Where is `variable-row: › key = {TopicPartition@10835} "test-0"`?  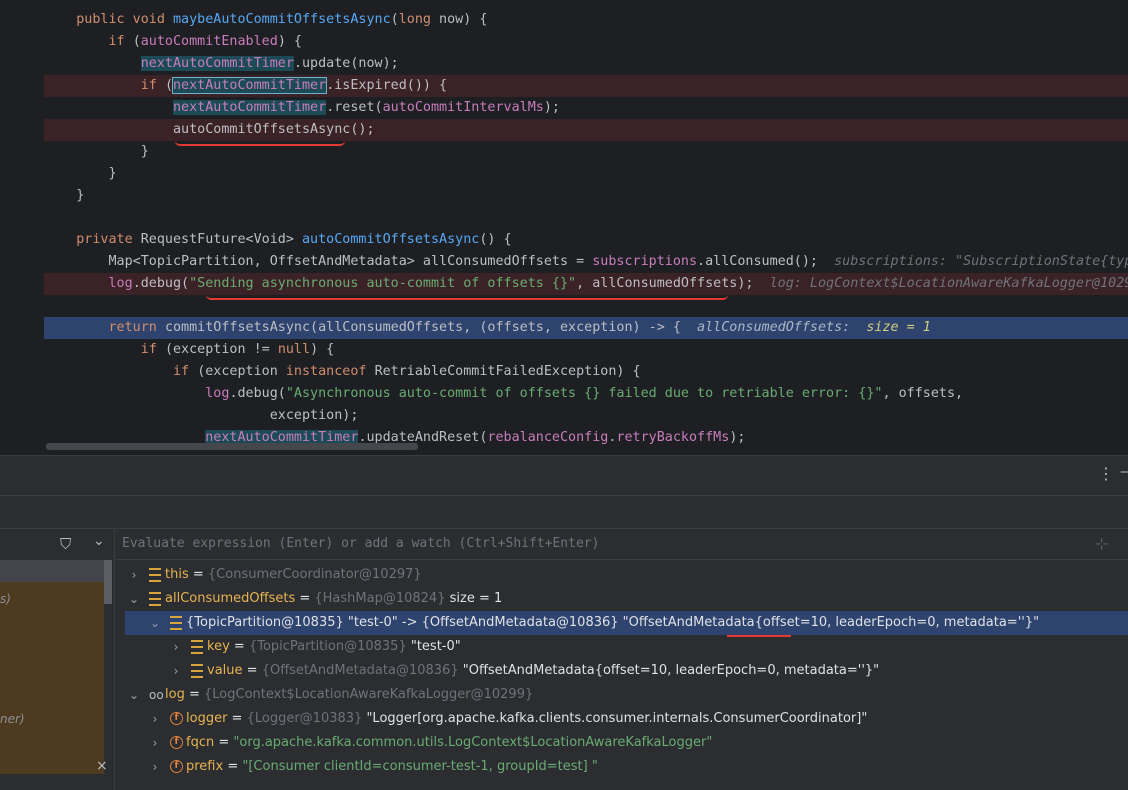 variable-row: › key = {TopicPartition@10835} "test-0" is located at coordinates (621, 647).